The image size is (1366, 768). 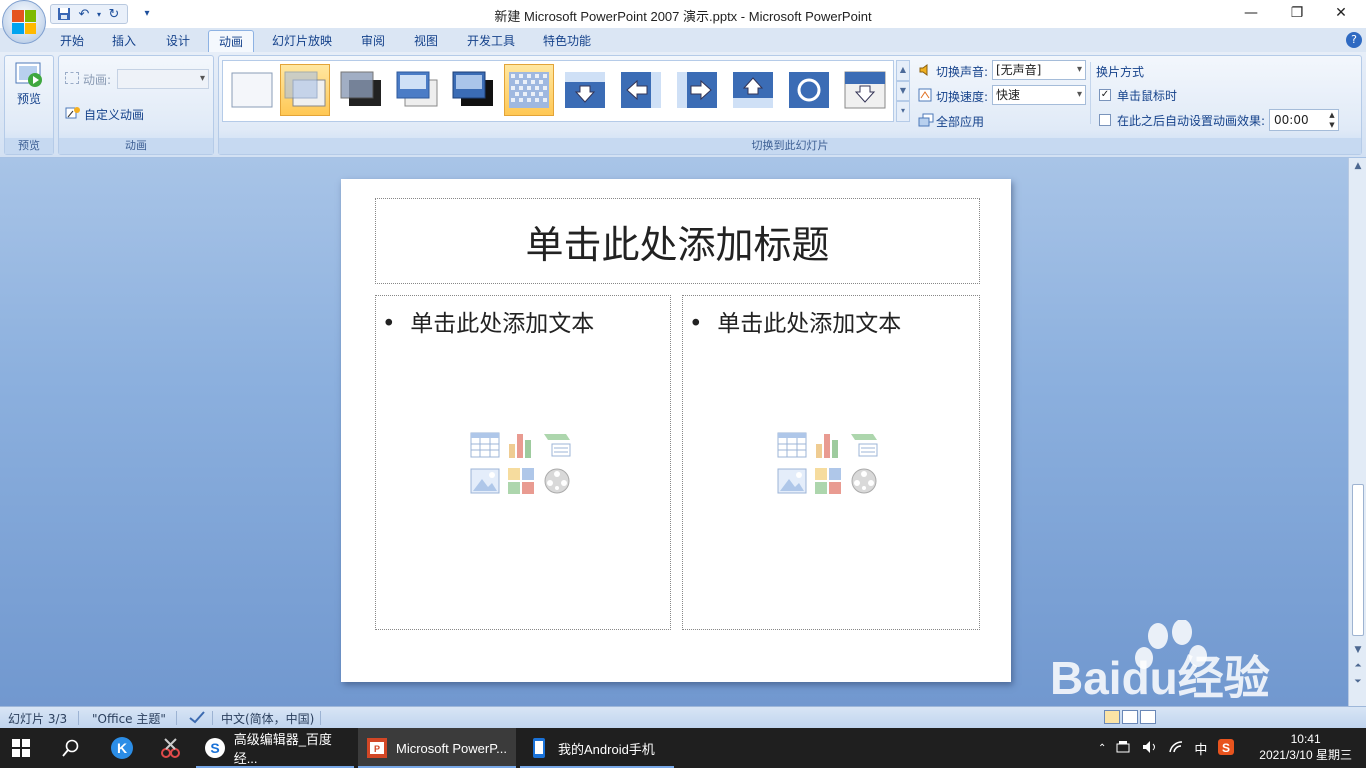 What do you see at coordinates (267, 718) in the screenshot?
I see `language-indicator: 中文(简体，中国)` at bounding box center [267, 718].